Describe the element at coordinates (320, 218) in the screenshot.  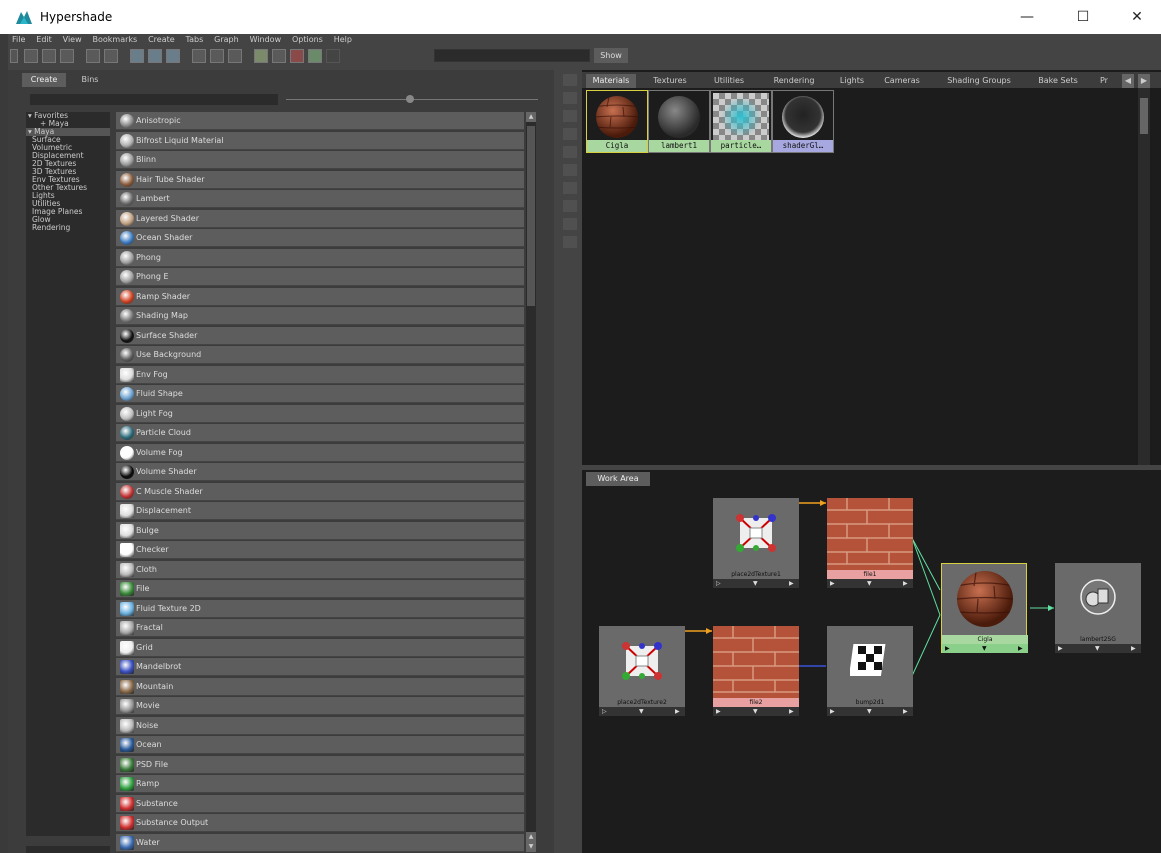
I see `node-item-layered-shader: Layered Shader` at that location.